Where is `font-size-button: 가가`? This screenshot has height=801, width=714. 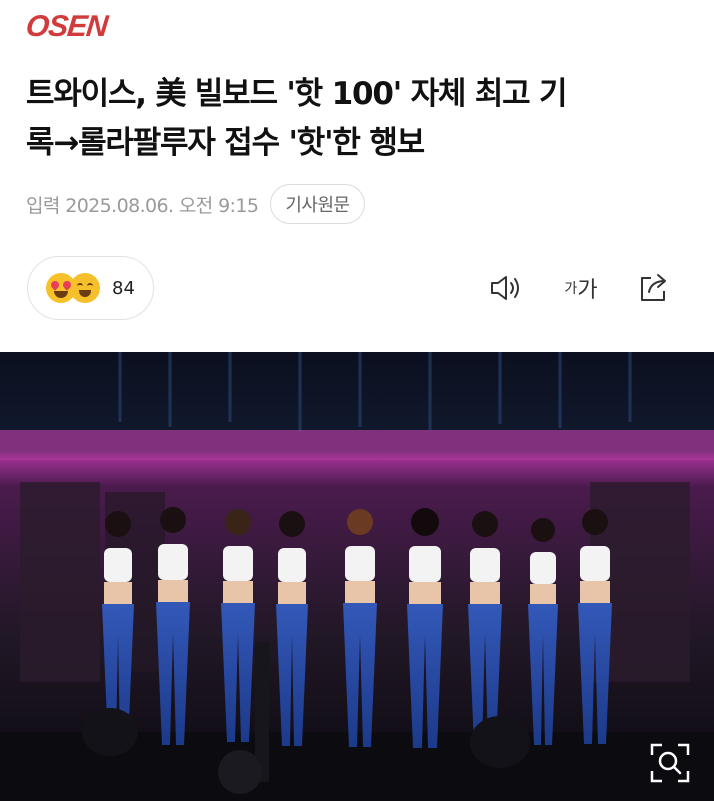
font-size-button: 가가 is located at coordinates (581, 288).